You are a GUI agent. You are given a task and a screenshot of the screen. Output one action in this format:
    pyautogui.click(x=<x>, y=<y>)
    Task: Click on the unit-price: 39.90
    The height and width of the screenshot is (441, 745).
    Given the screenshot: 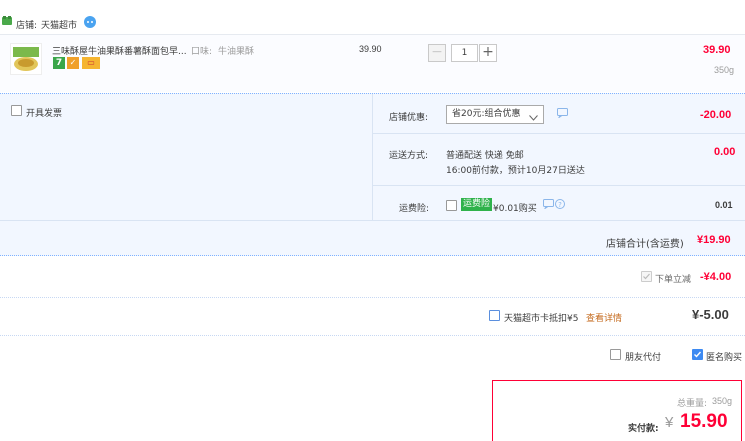 What is the action you would take?
    pyautogui.click(x=370, y=49)
    